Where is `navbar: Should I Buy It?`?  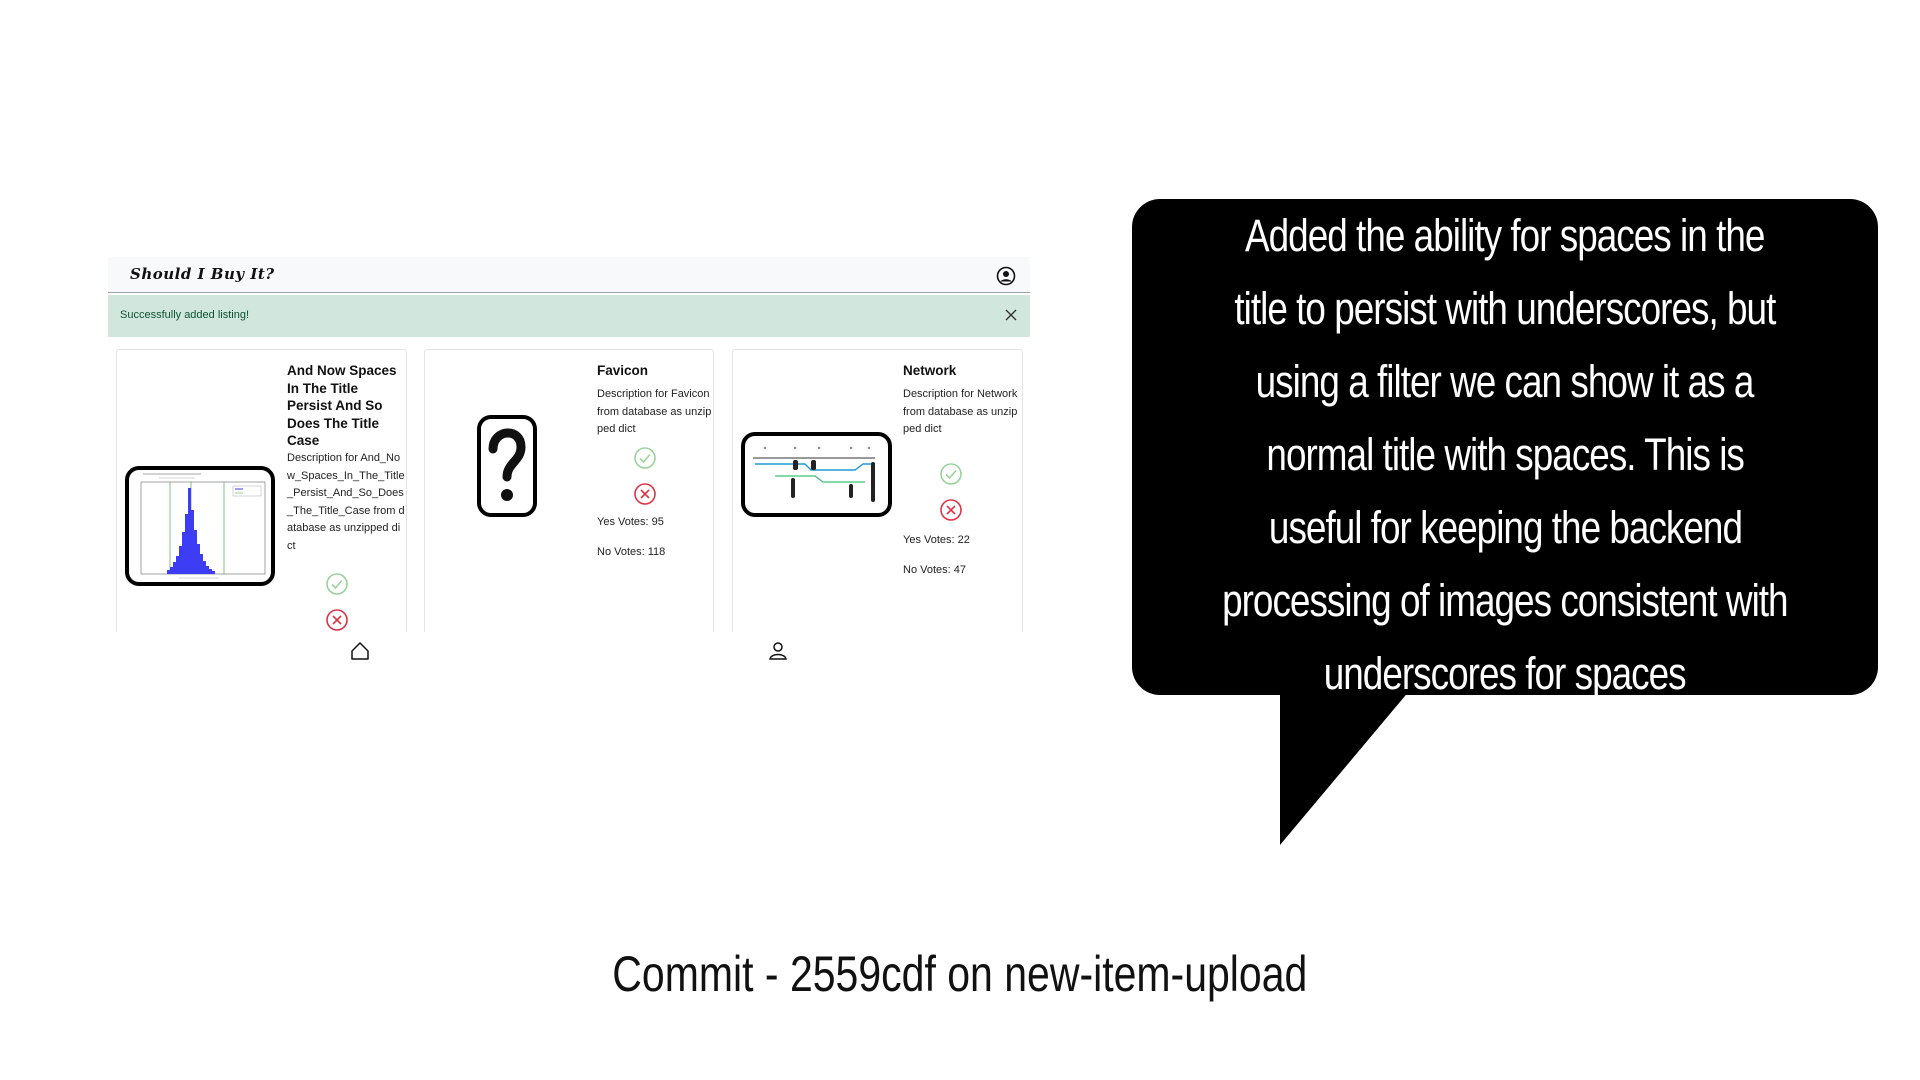 navbar: Should I Buy It? is located at coordinates (569, 275).